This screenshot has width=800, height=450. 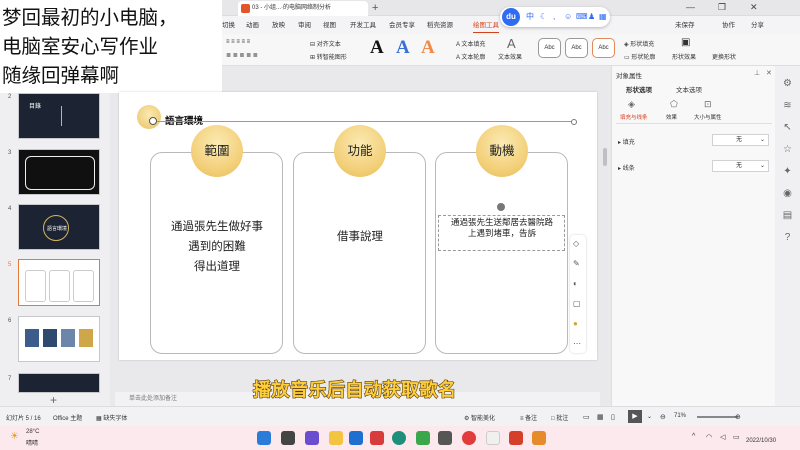 What do you see at coordinates (111, 417) in the screenshot?
I see `missing-font: ▦ 缺失字体` at bounding box center [111, 417].